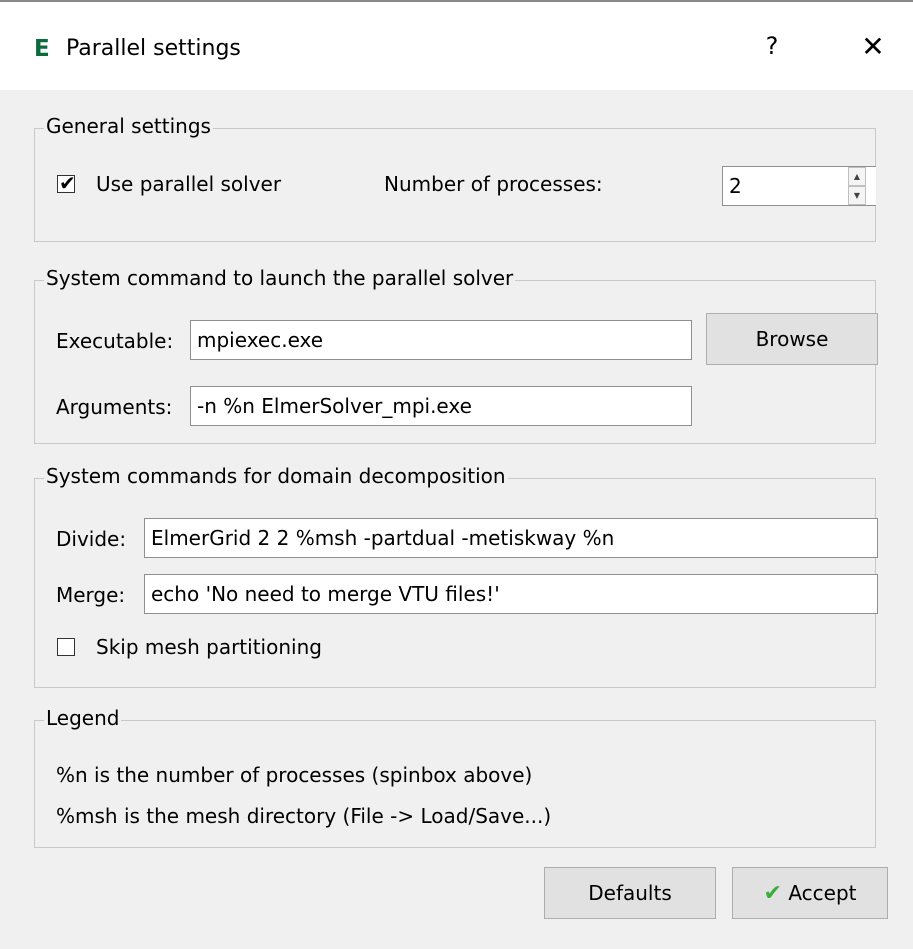 The width and height of the screenshot is (913, 949). I want to click on defaults-button: Defaults, so click(630, 893).